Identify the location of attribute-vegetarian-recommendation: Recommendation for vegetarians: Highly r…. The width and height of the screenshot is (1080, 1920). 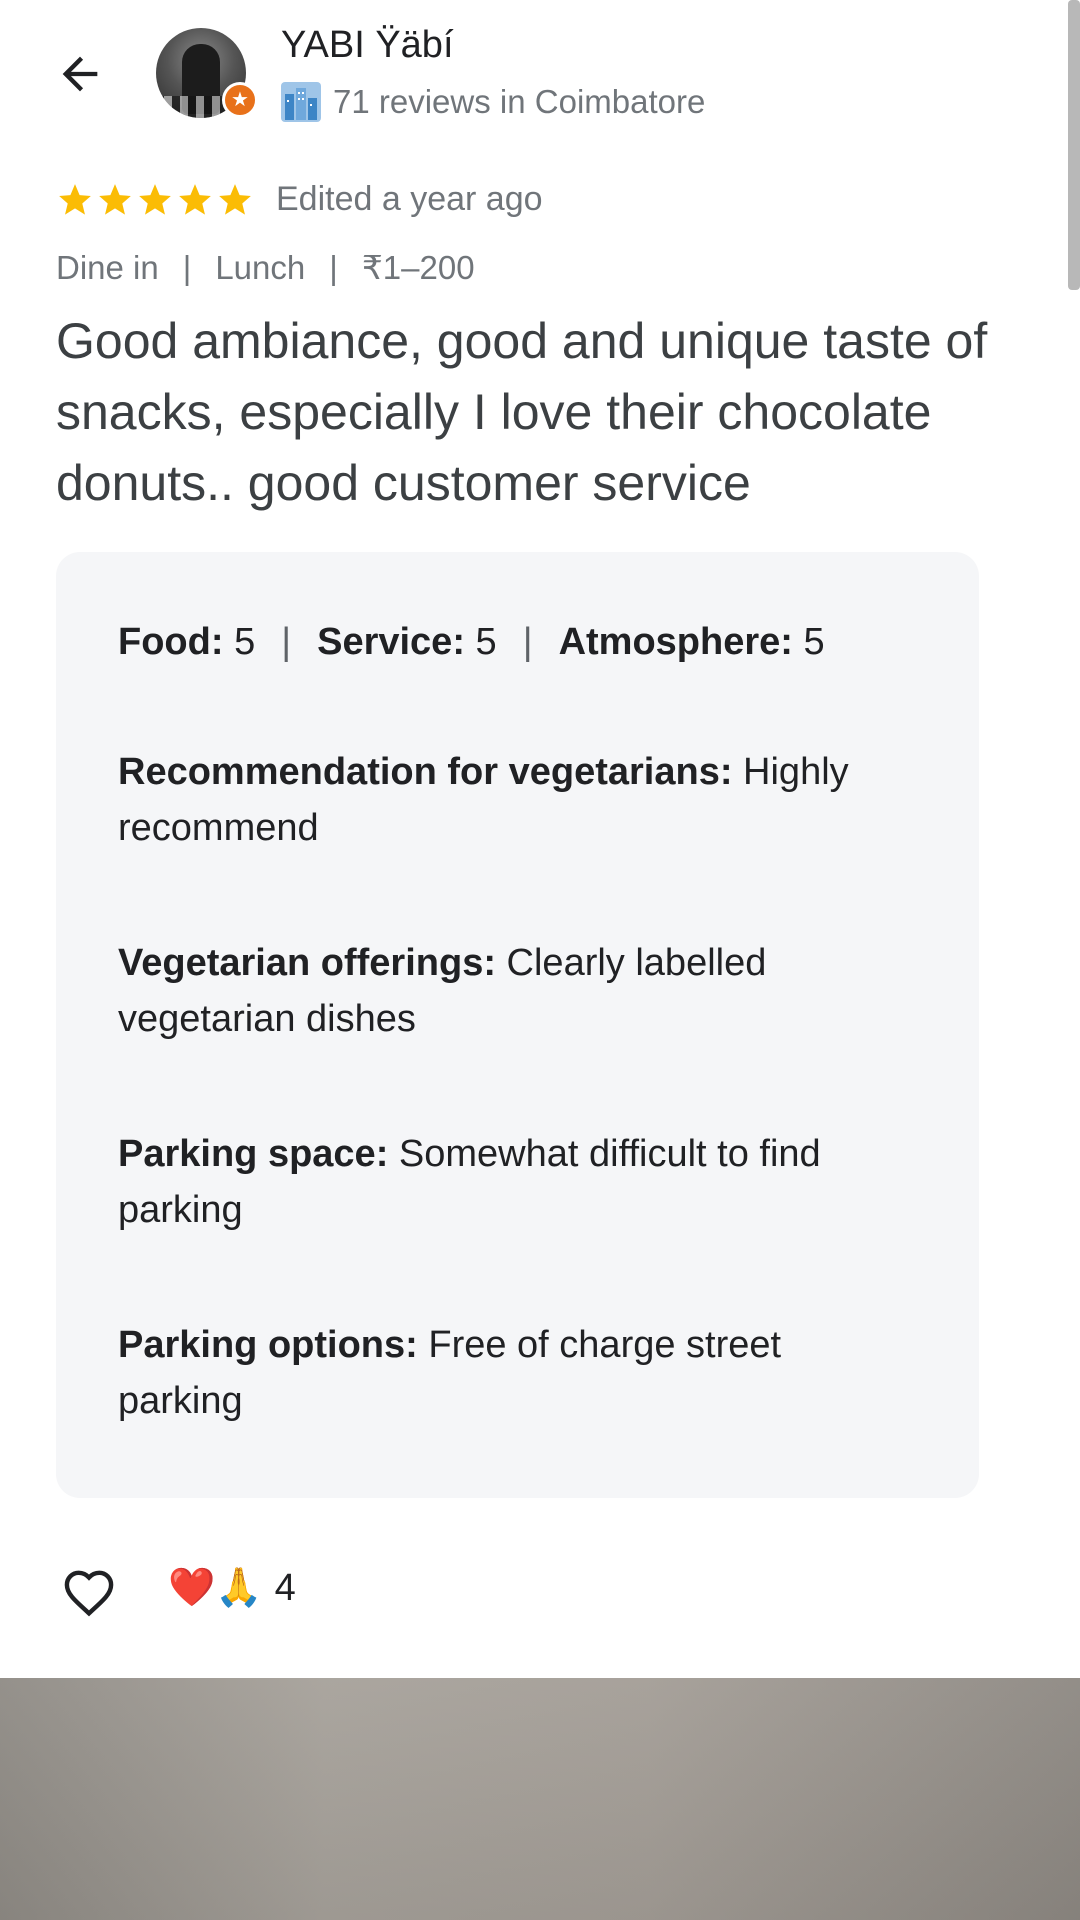
(508, 800).